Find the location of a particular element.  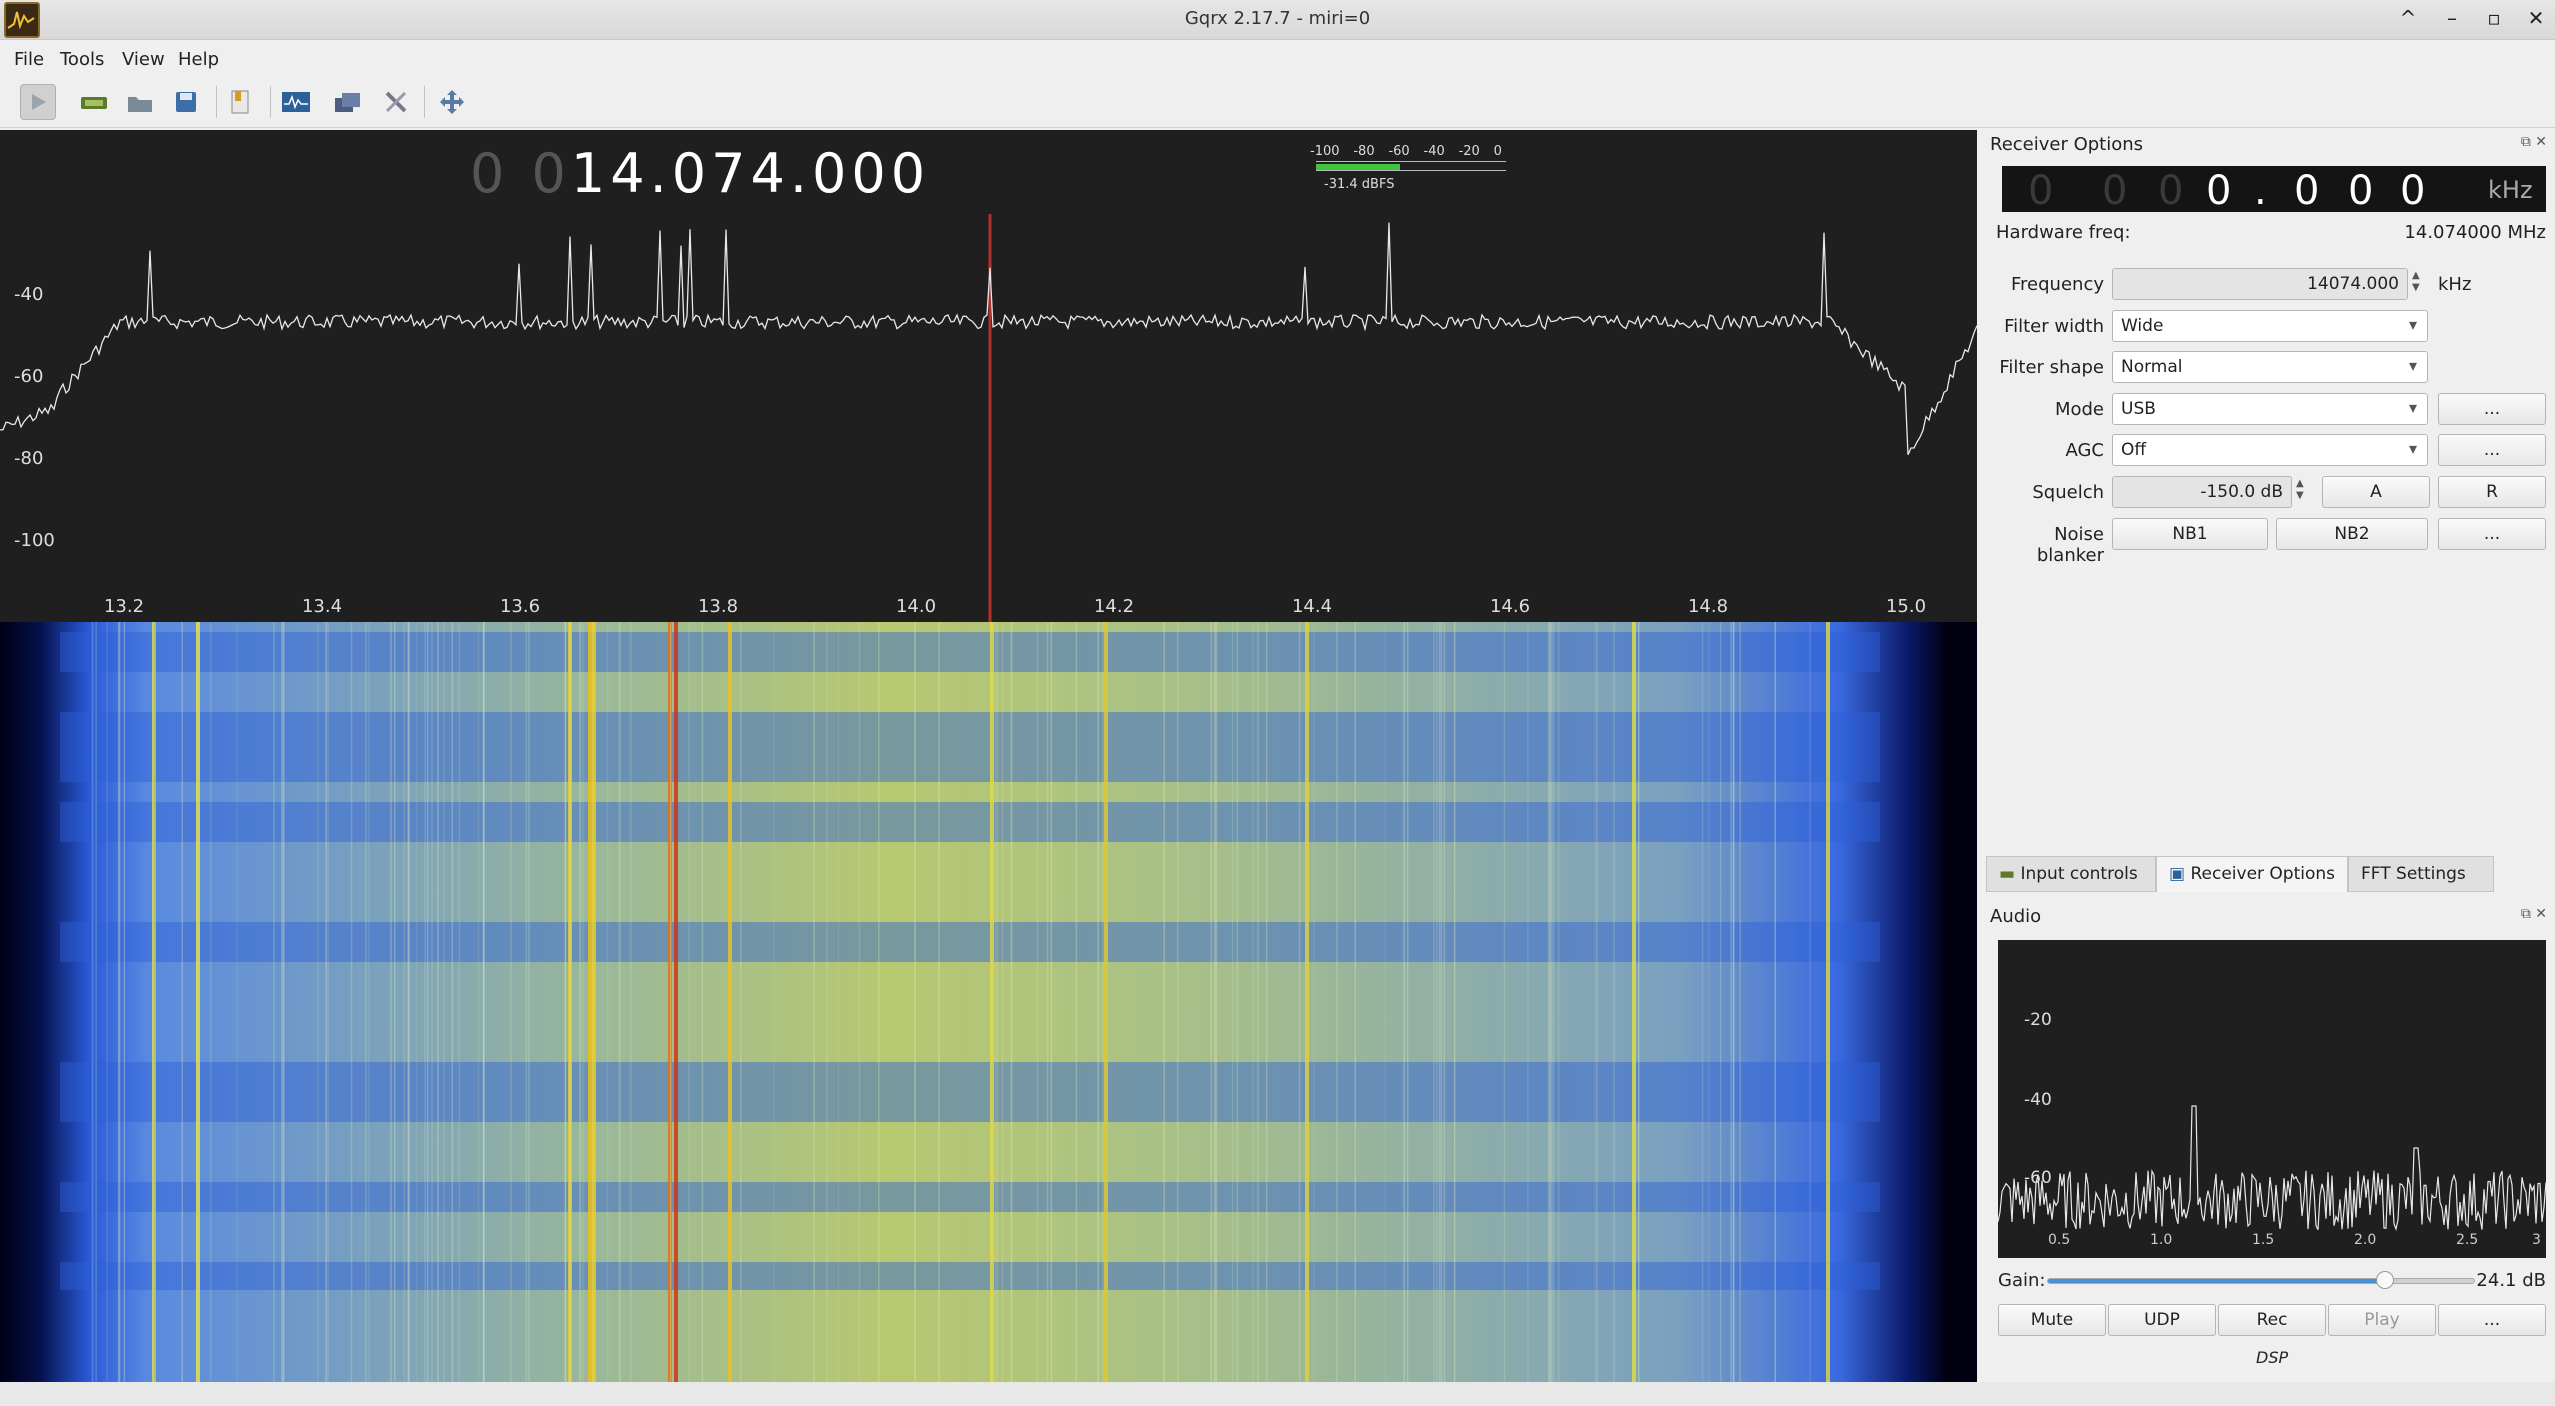

audio-fft-plot: -20 -40 -60 0.5 1.0 1.5 2.0 2.5 3 is located at coordinates (2272, 1099).